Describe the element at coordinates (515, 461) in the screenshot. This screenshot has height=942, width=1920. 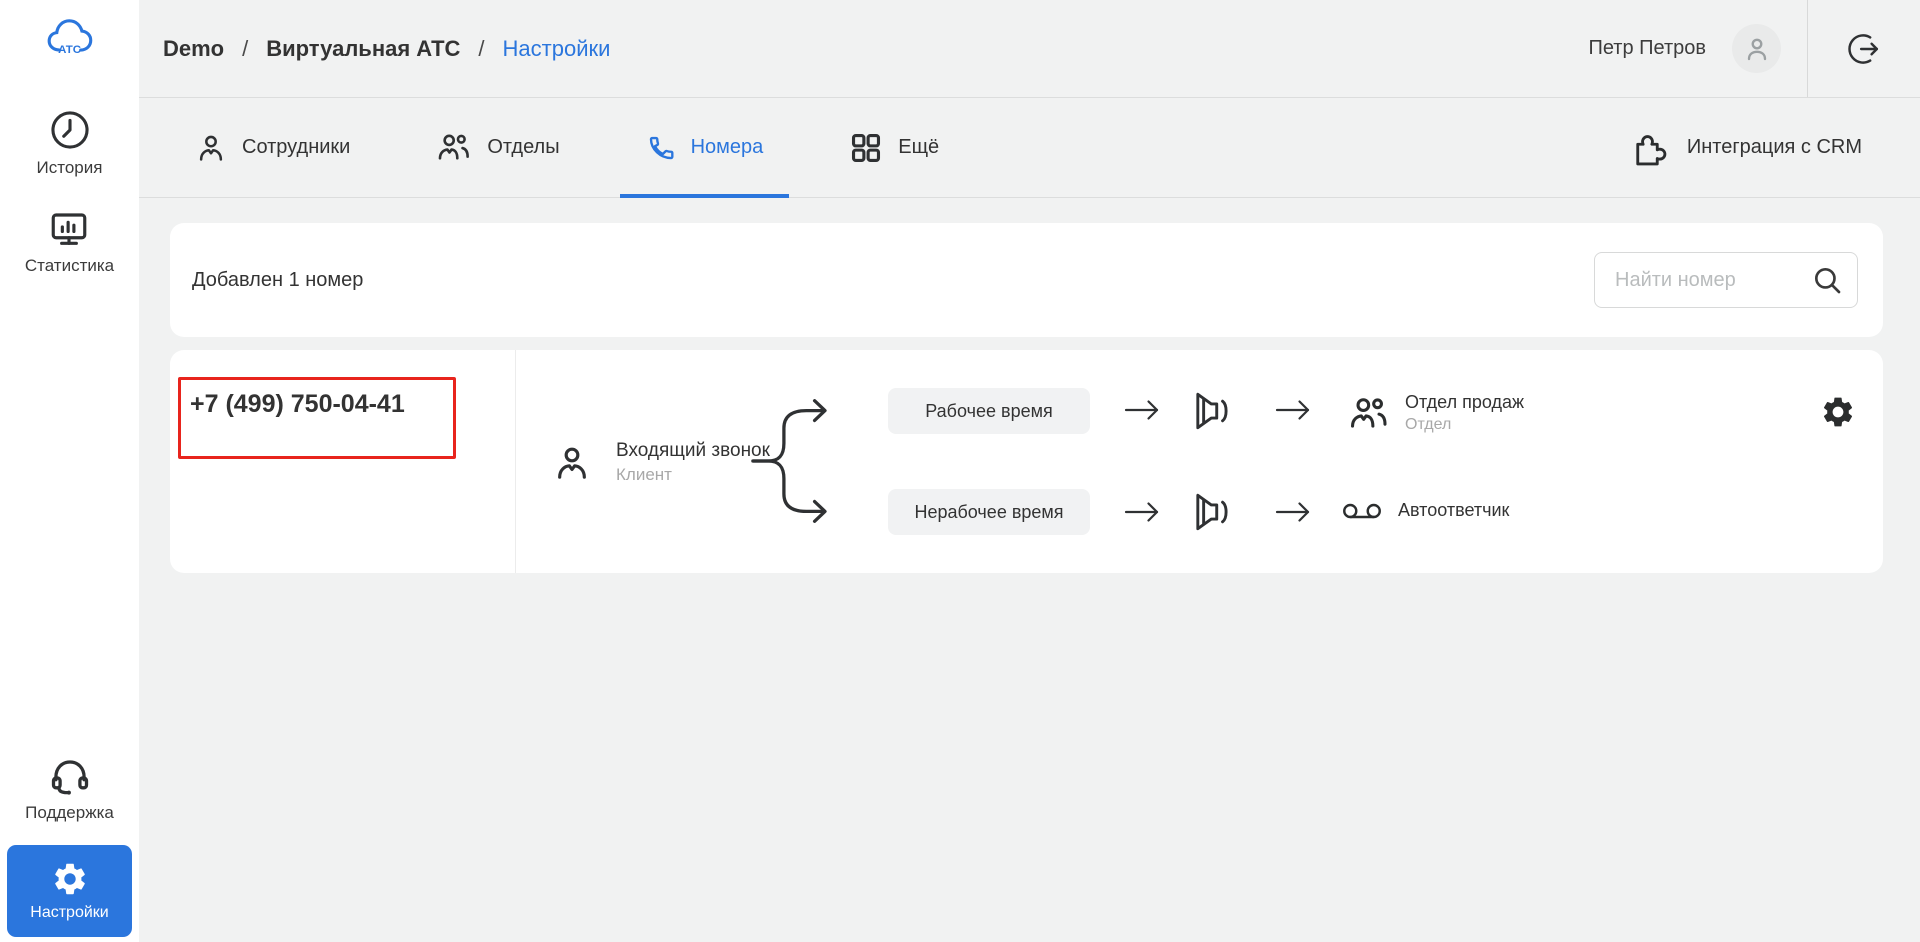
I see `card-vertical-divider` at that location.